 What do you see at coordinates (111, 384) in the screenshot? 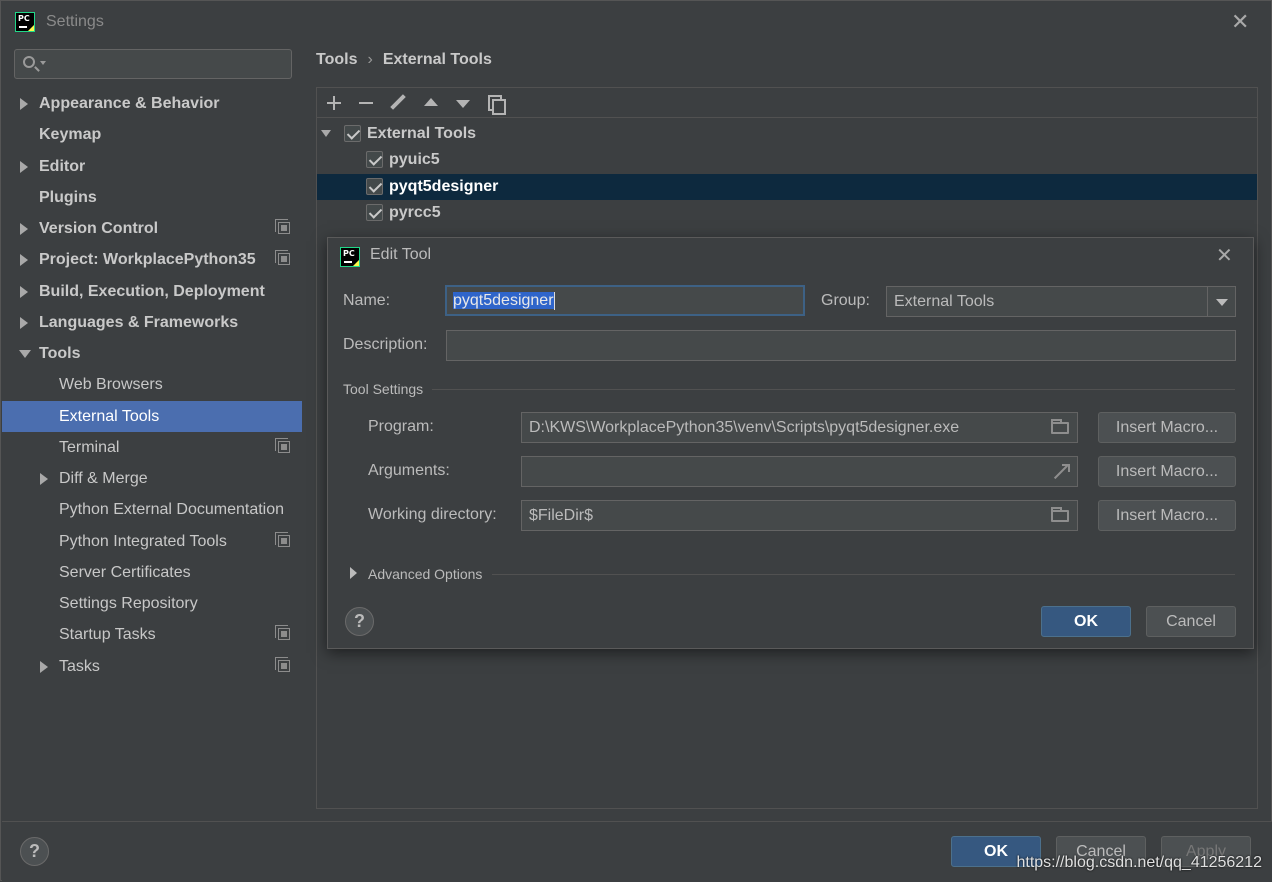
I see `sidebar-item-label: Web Browsers` at bounding box center [111, 384].